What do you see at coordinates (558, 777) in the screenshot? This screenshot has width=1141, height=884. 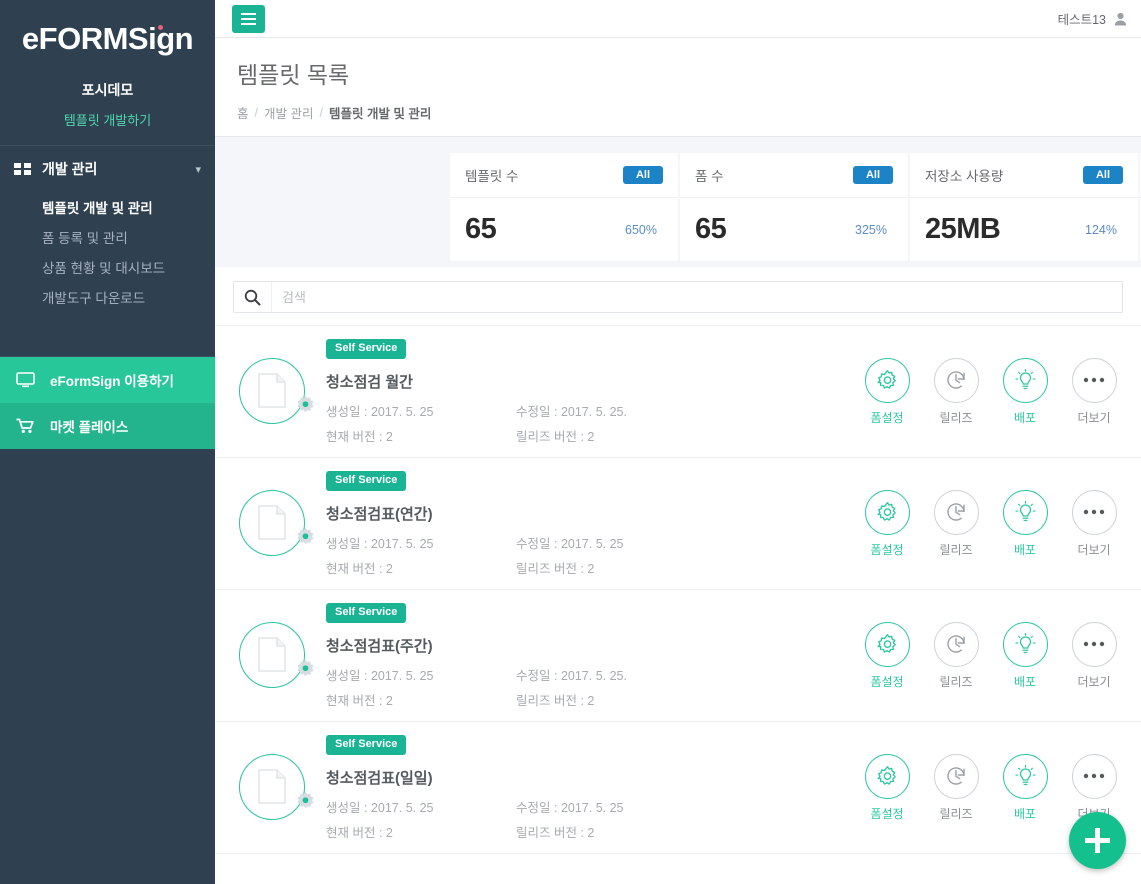 I see `template-title: 청소점검표(일일)` at bounding box center [558, 777].